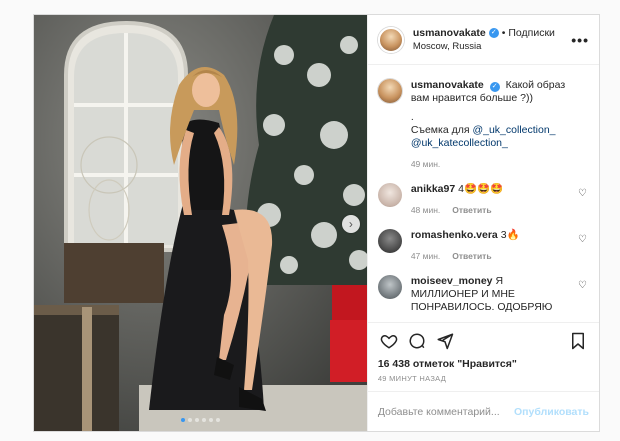  Describe the element at coordinates (510, 235) in the screenshot. I see `comment-text: 3🔥` at that location.